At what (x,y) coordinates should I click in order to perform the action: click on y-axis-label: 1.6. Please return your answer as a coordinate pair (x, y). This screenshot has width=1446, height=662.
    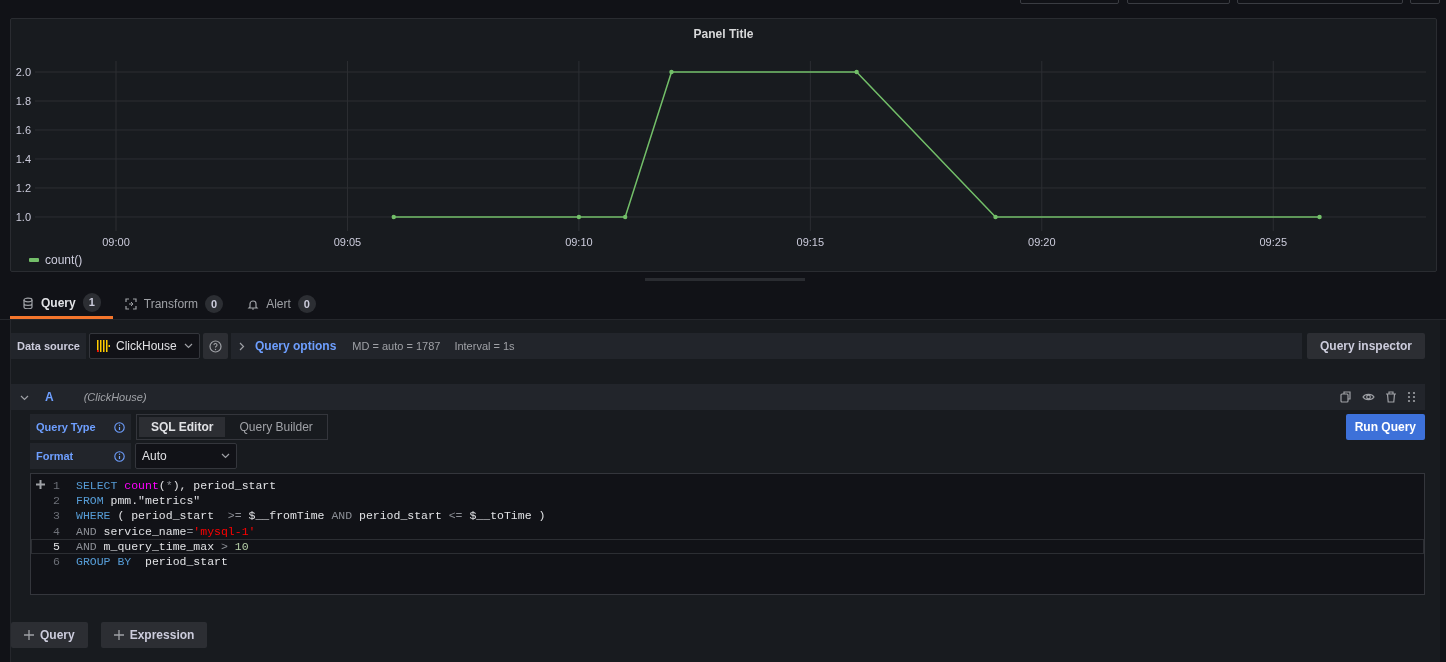
    Looking at the image, I should click on (23, 130).